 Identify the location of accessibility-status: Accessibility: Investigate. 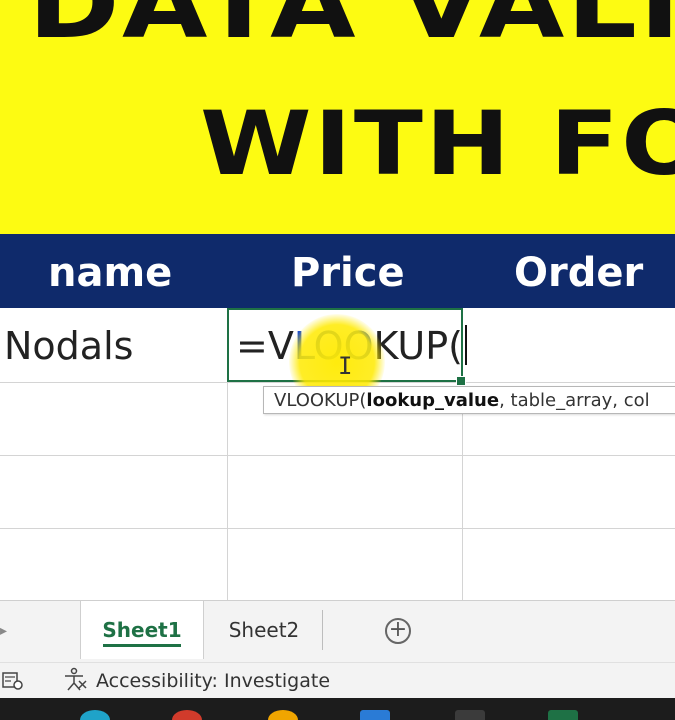
(213, 681).